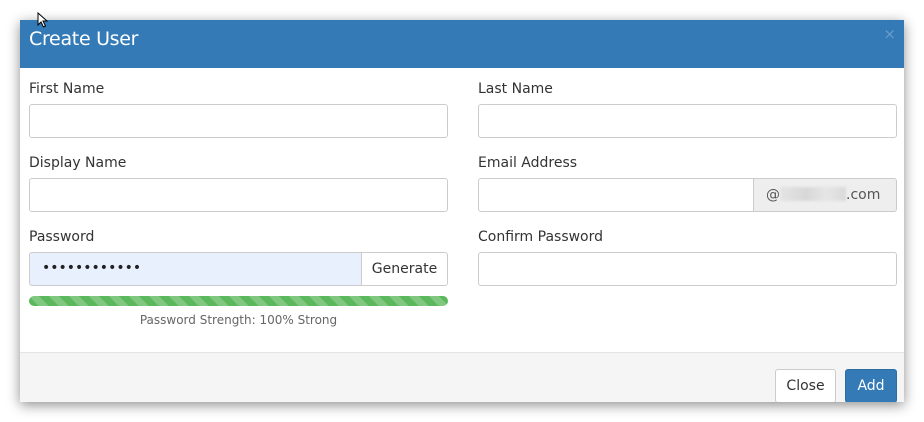  What do you see at coordinates (238, 195) in the screenshot?
I see `display-name-input` at bounding box center [238, 195].